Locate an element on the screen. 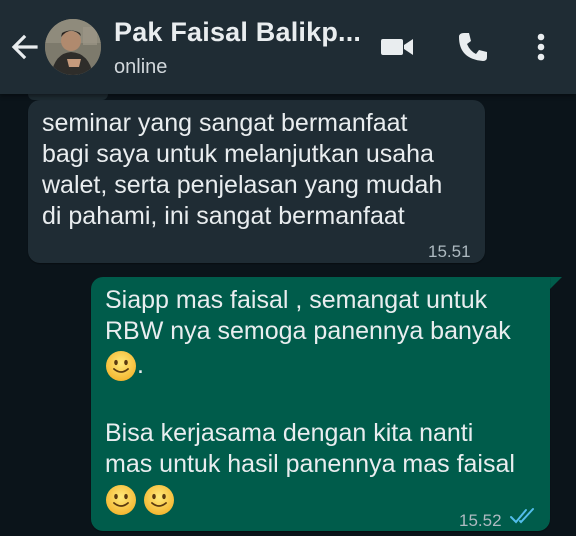 The width and height of the screenshot is (576, 536). more-options-icon is located at coordinates (541, 47).